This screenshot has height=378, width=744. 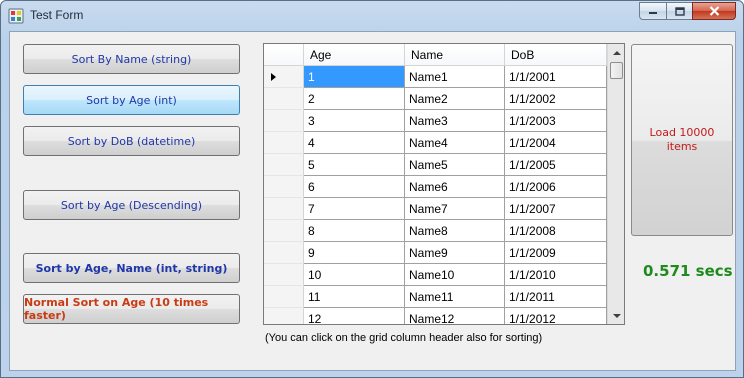 I want to click on scroll-up-button, so click(x=616, y=52).